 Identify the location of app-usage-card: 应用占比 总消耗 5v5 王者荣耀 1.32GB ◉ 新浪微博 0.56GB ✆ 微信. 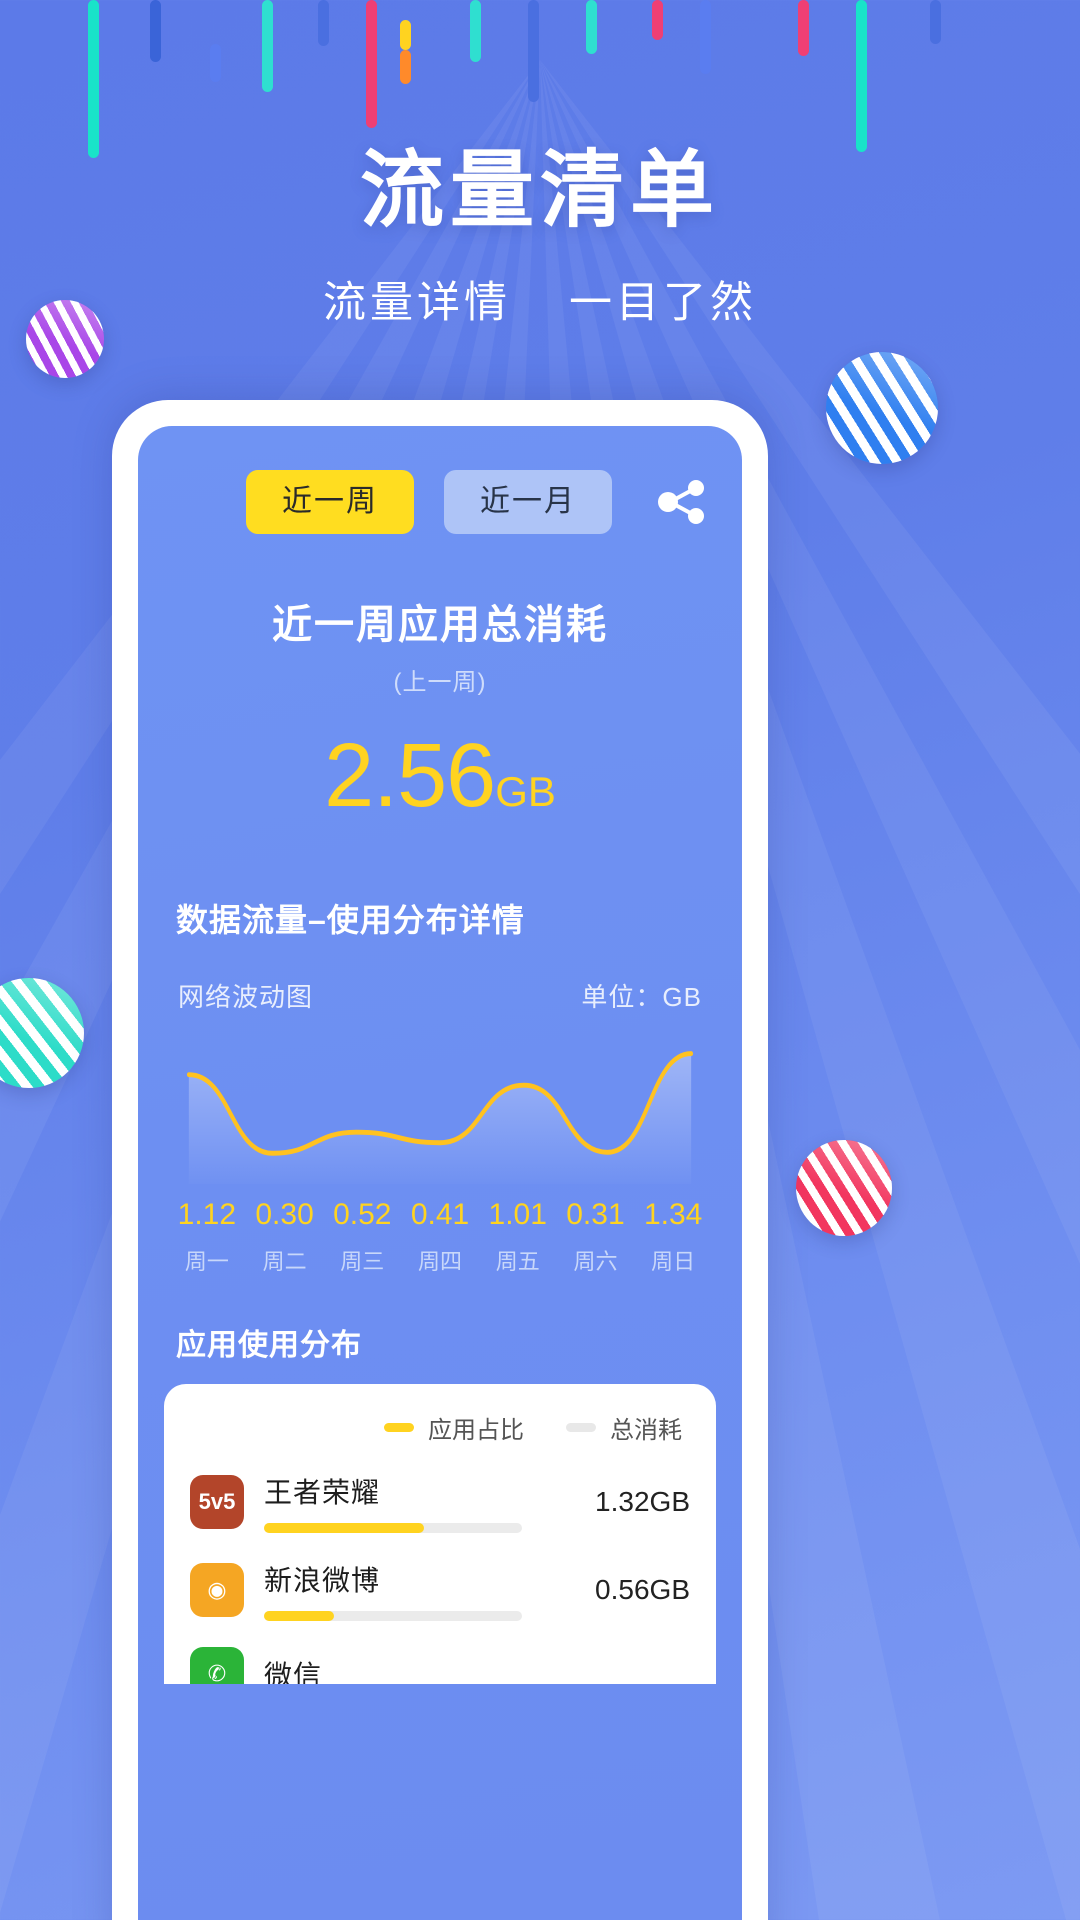
(440, 1534).